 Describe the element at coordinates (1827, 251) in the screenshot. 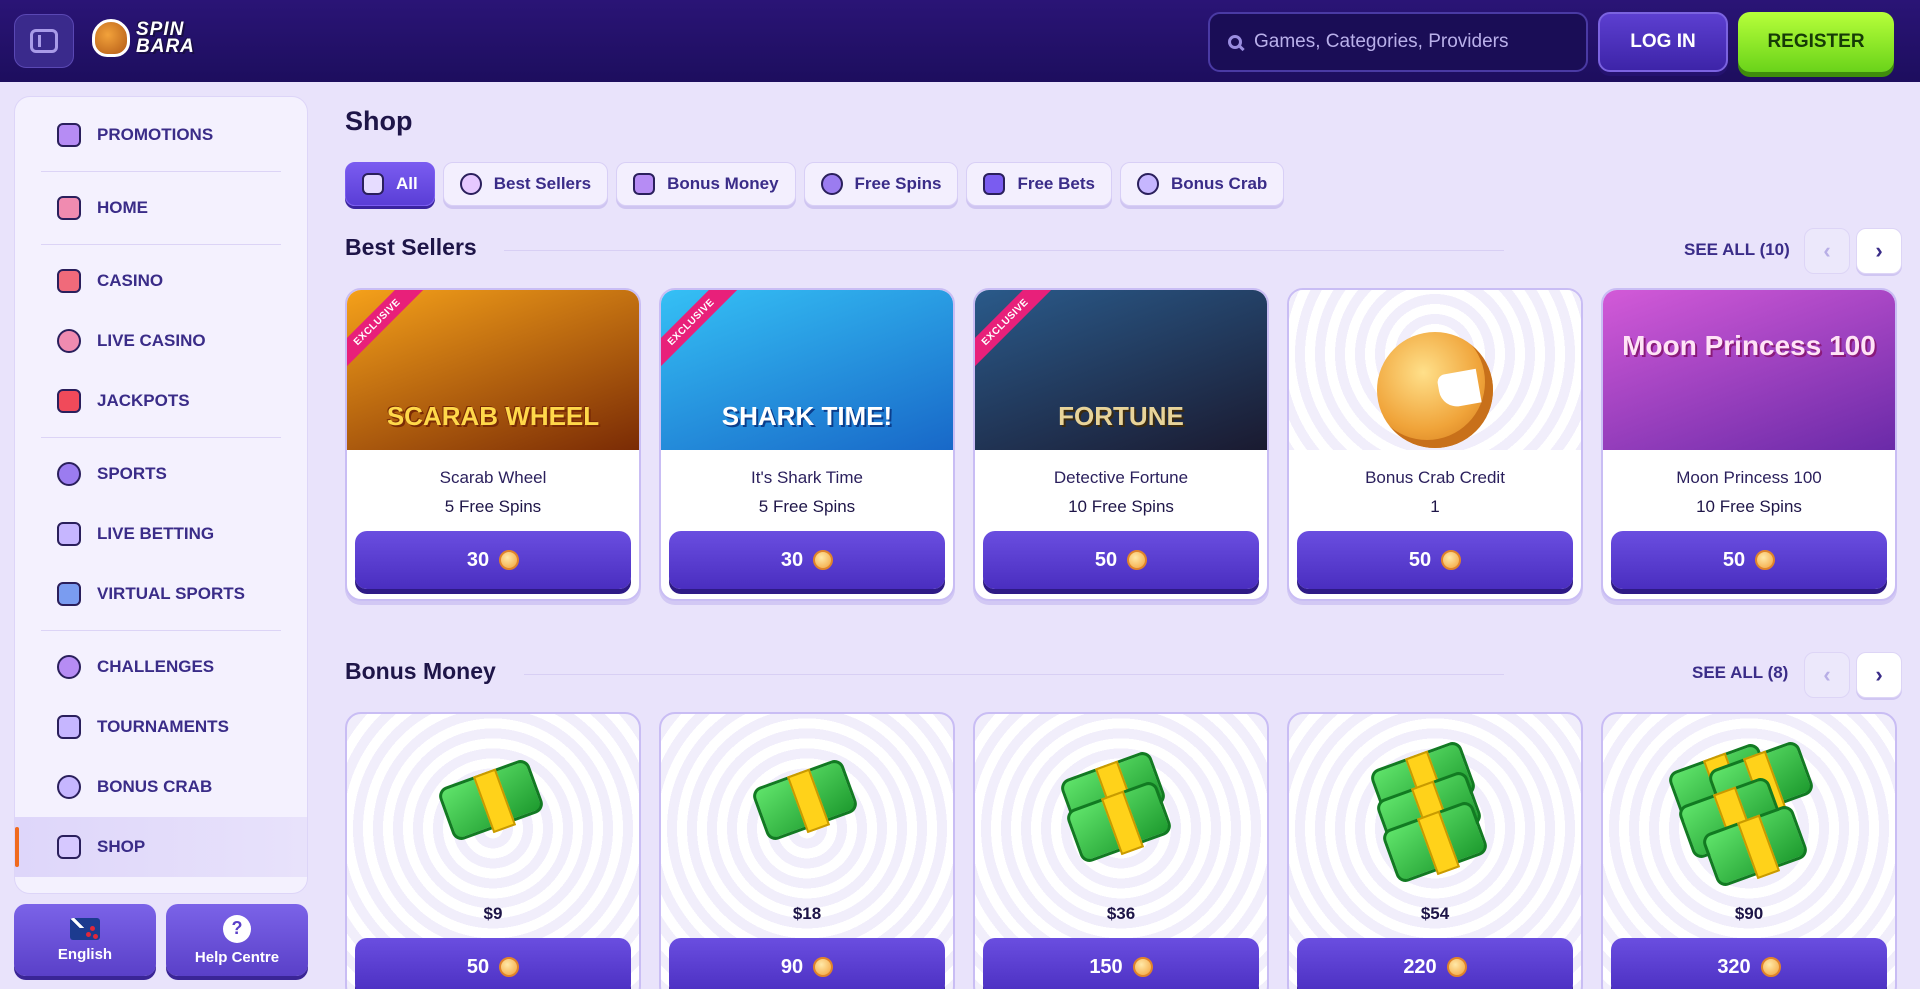

I see `best-sellers-prev-button: ‹` at that location.